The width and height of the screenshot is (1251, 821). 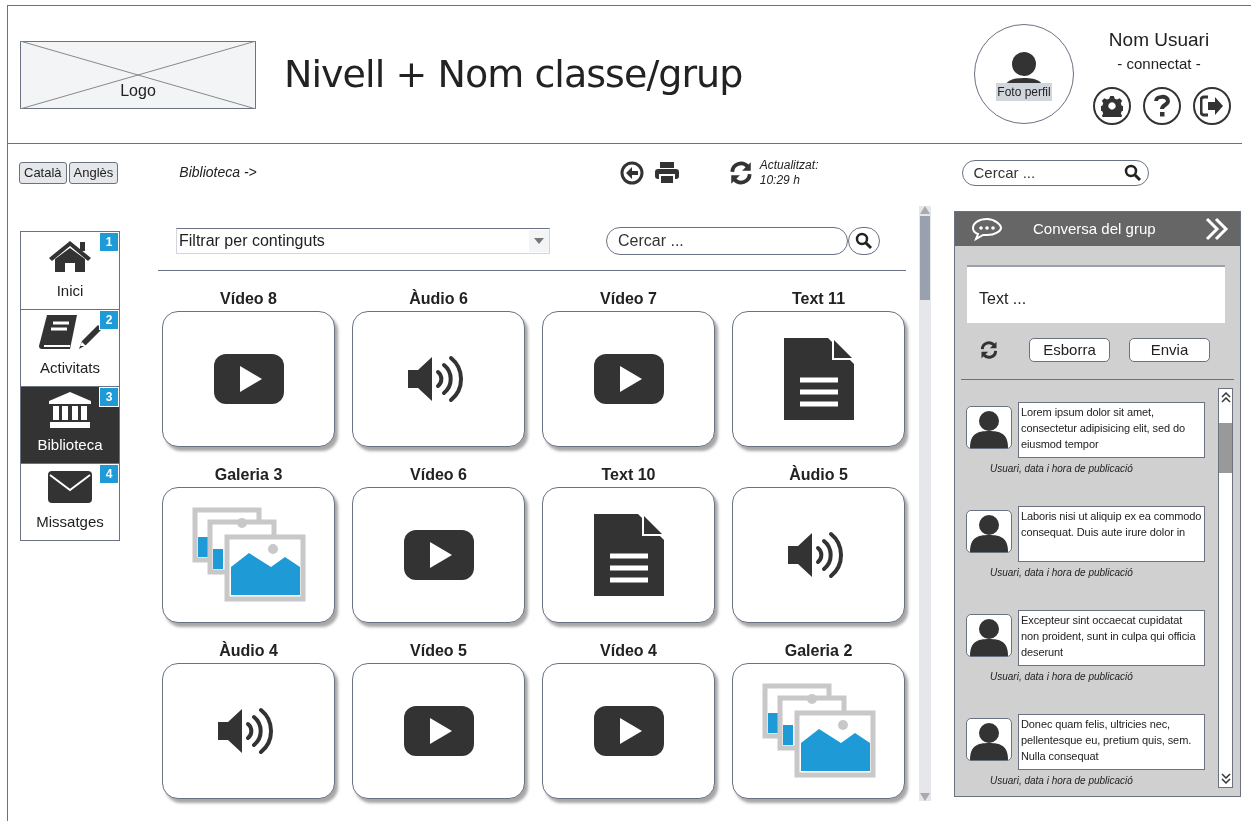 What do you see at coordinates (1225, 588) in the screenshot?
I see `chat-scrollbar` at bounding box center [1225, 588].